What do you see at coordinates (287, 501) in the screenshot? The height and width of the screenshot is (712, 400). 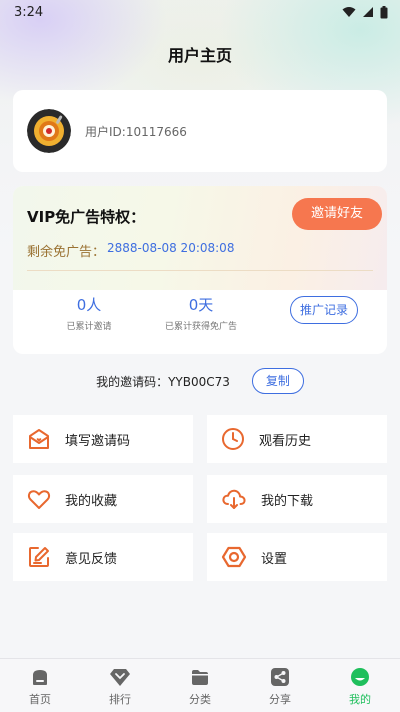 I see `menu-label: 我的下载` at bounding box center [287, 501].